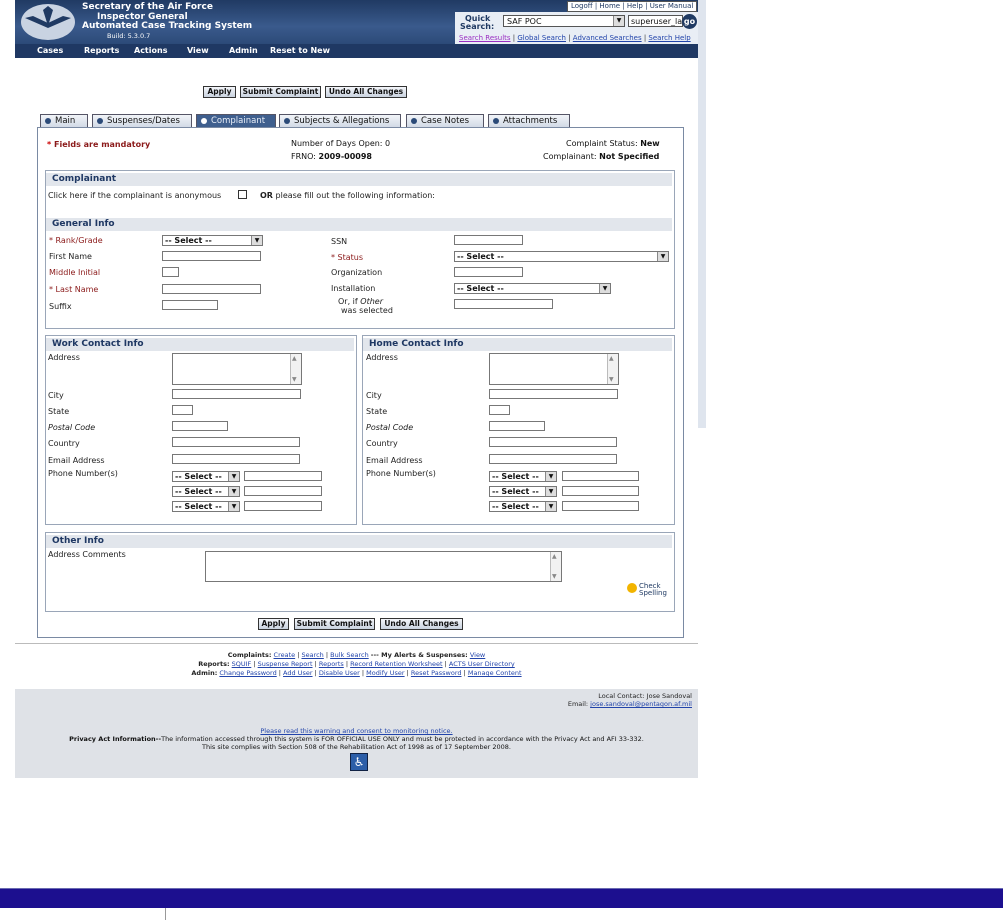  Describe the element at coordinates (477, 22) in the screenshot. I see `quick-search-label: Quick Search:` at that location.